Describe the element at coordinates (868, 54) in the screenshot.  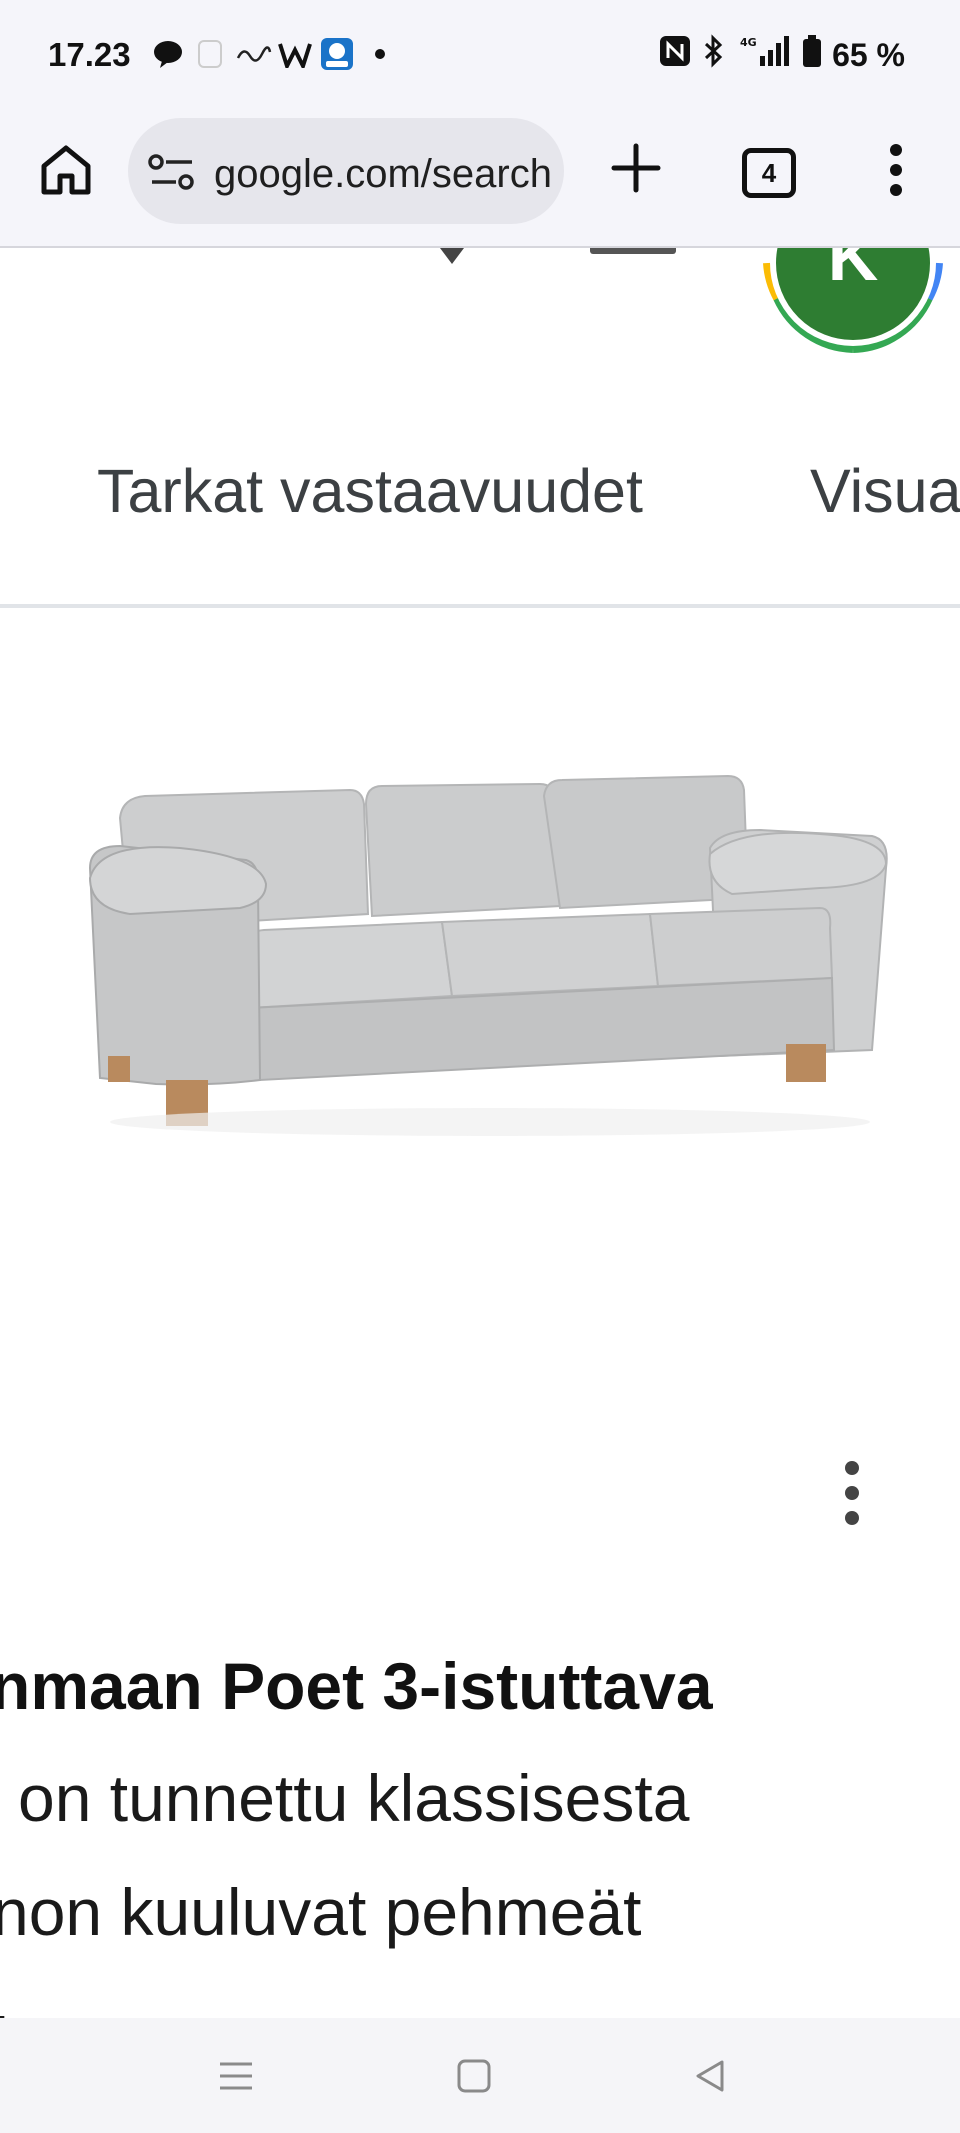
I see `battery-percent: 65 %` at that location.